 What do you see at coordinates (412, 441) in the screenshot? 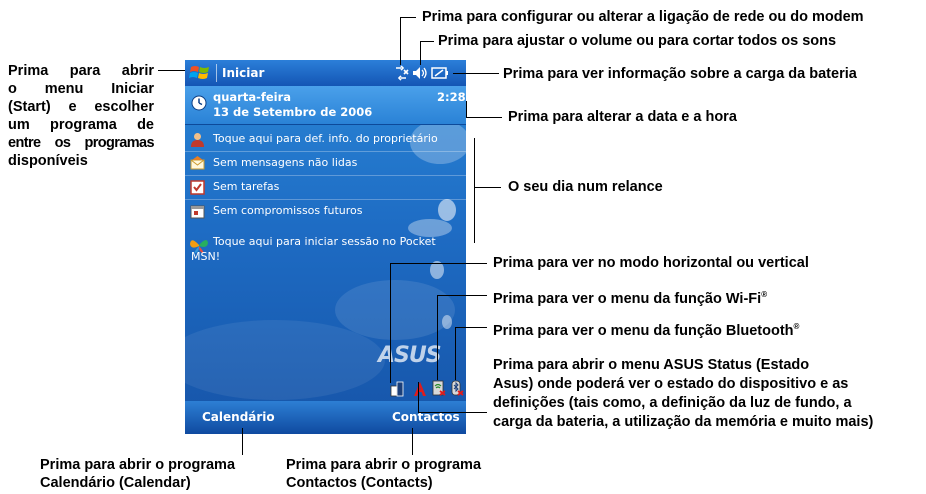
I see `leader-line-contacts` at bounding box center [412, 441].